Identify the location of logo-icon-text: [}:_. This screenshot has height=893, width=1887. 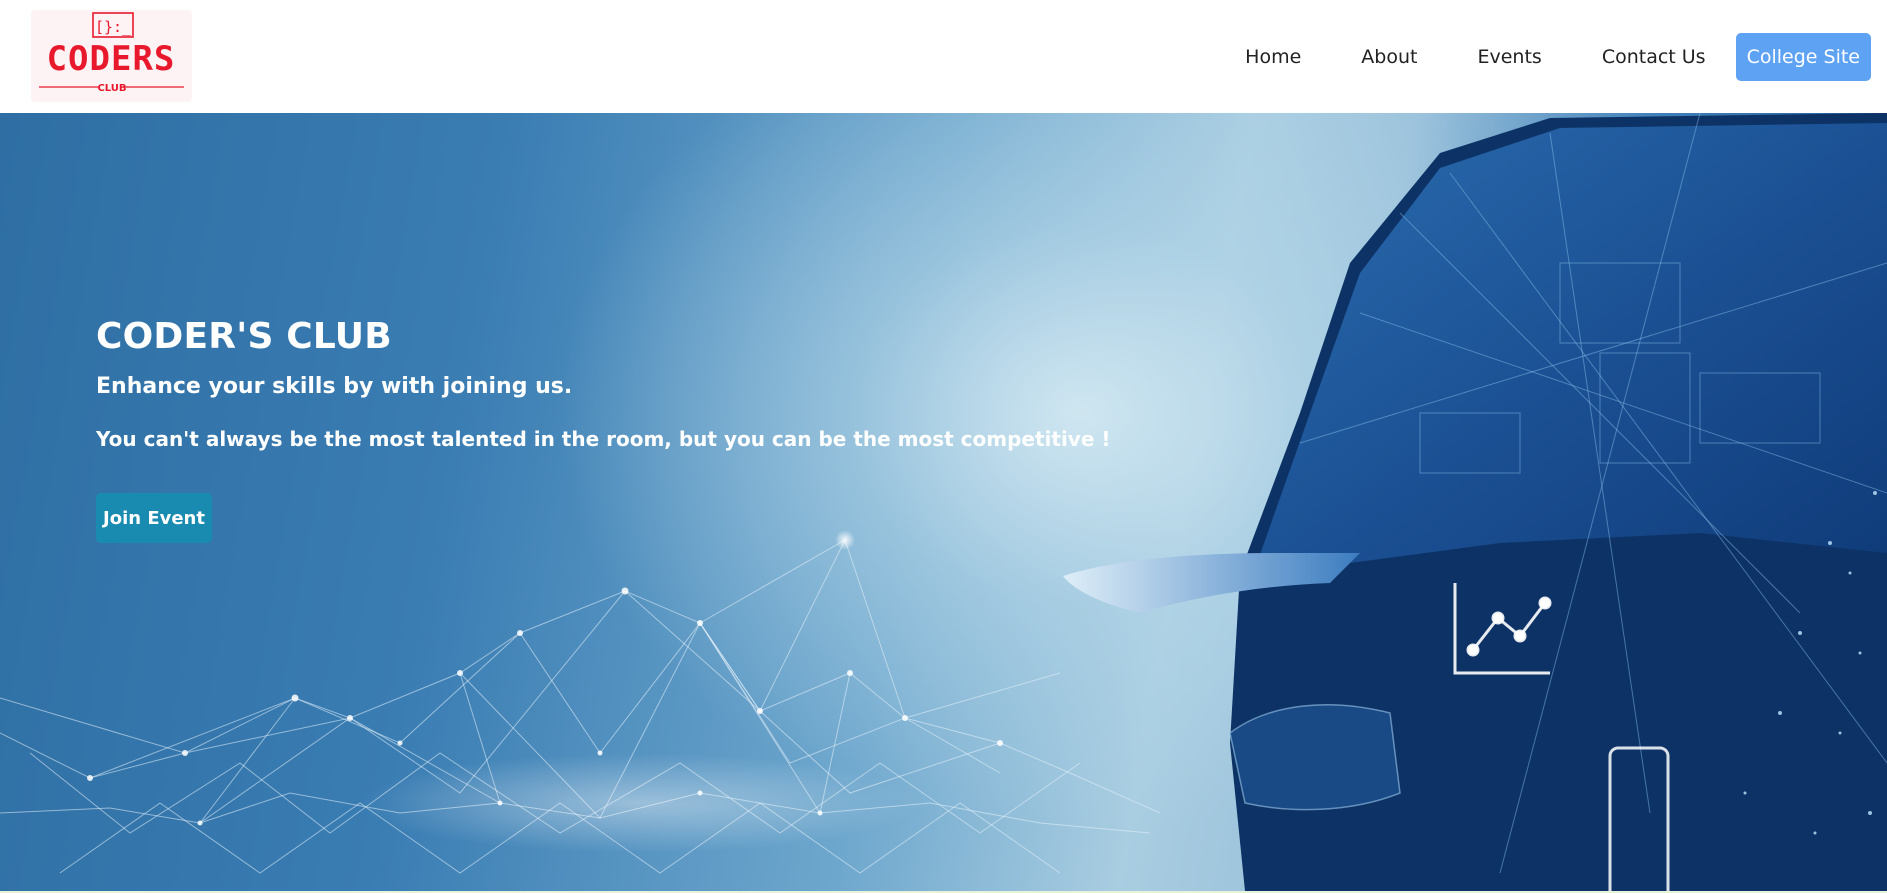
(113, 27).